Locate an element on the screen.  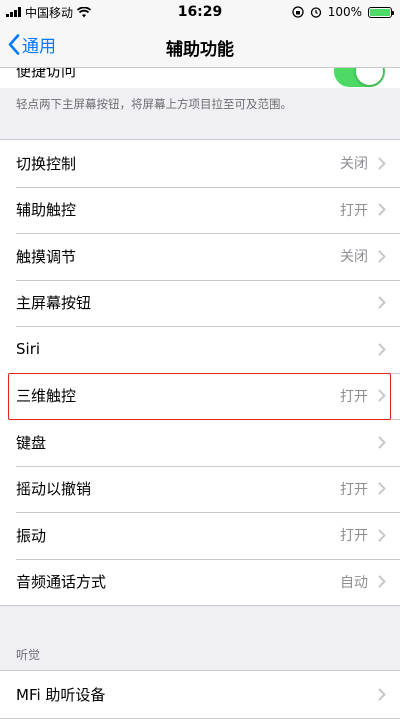
settings-row: 三维触控 打开 is located at coordinates (200, 396).